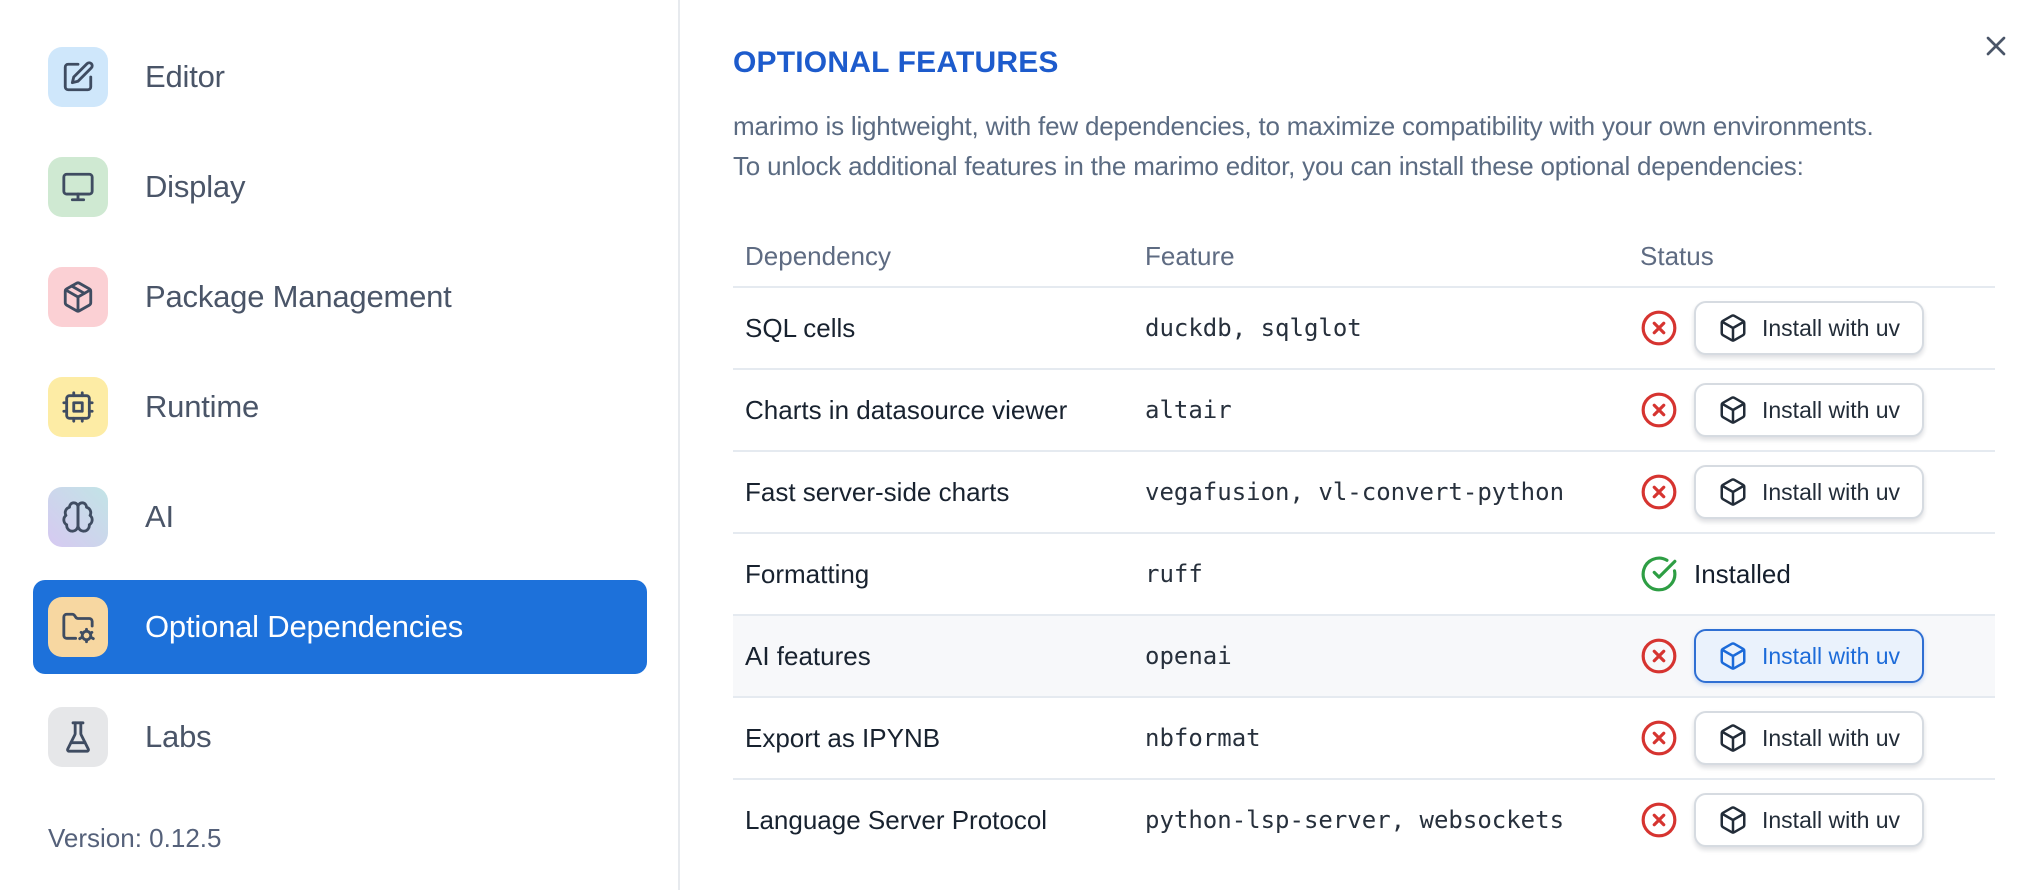 This screenshot has height=890, width=2042. Describe the element at coordinates (1364, 657) in the screenshot. I see `table-row: AI features openai Install with uv` at that location.